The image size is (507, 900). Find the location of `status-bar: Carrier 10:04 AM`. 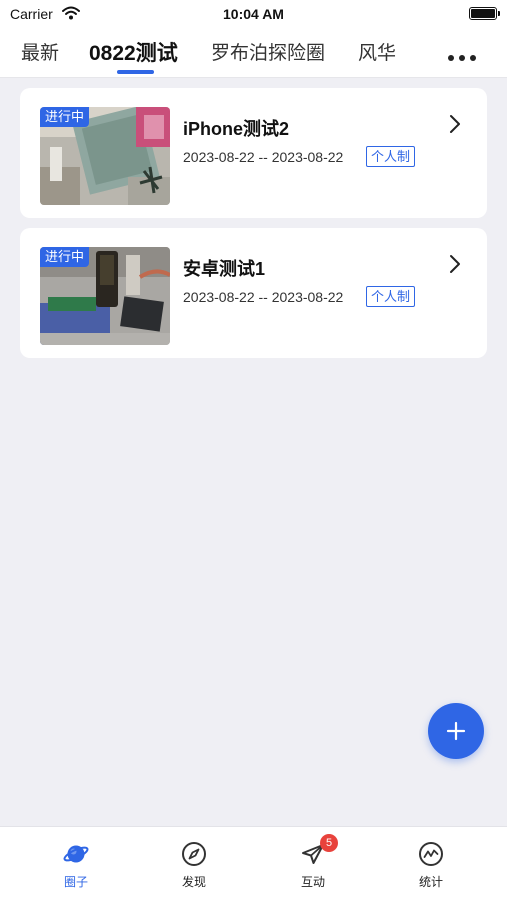

status-bar: Carrier 10:04 AM is located at coordinates (253, 14).